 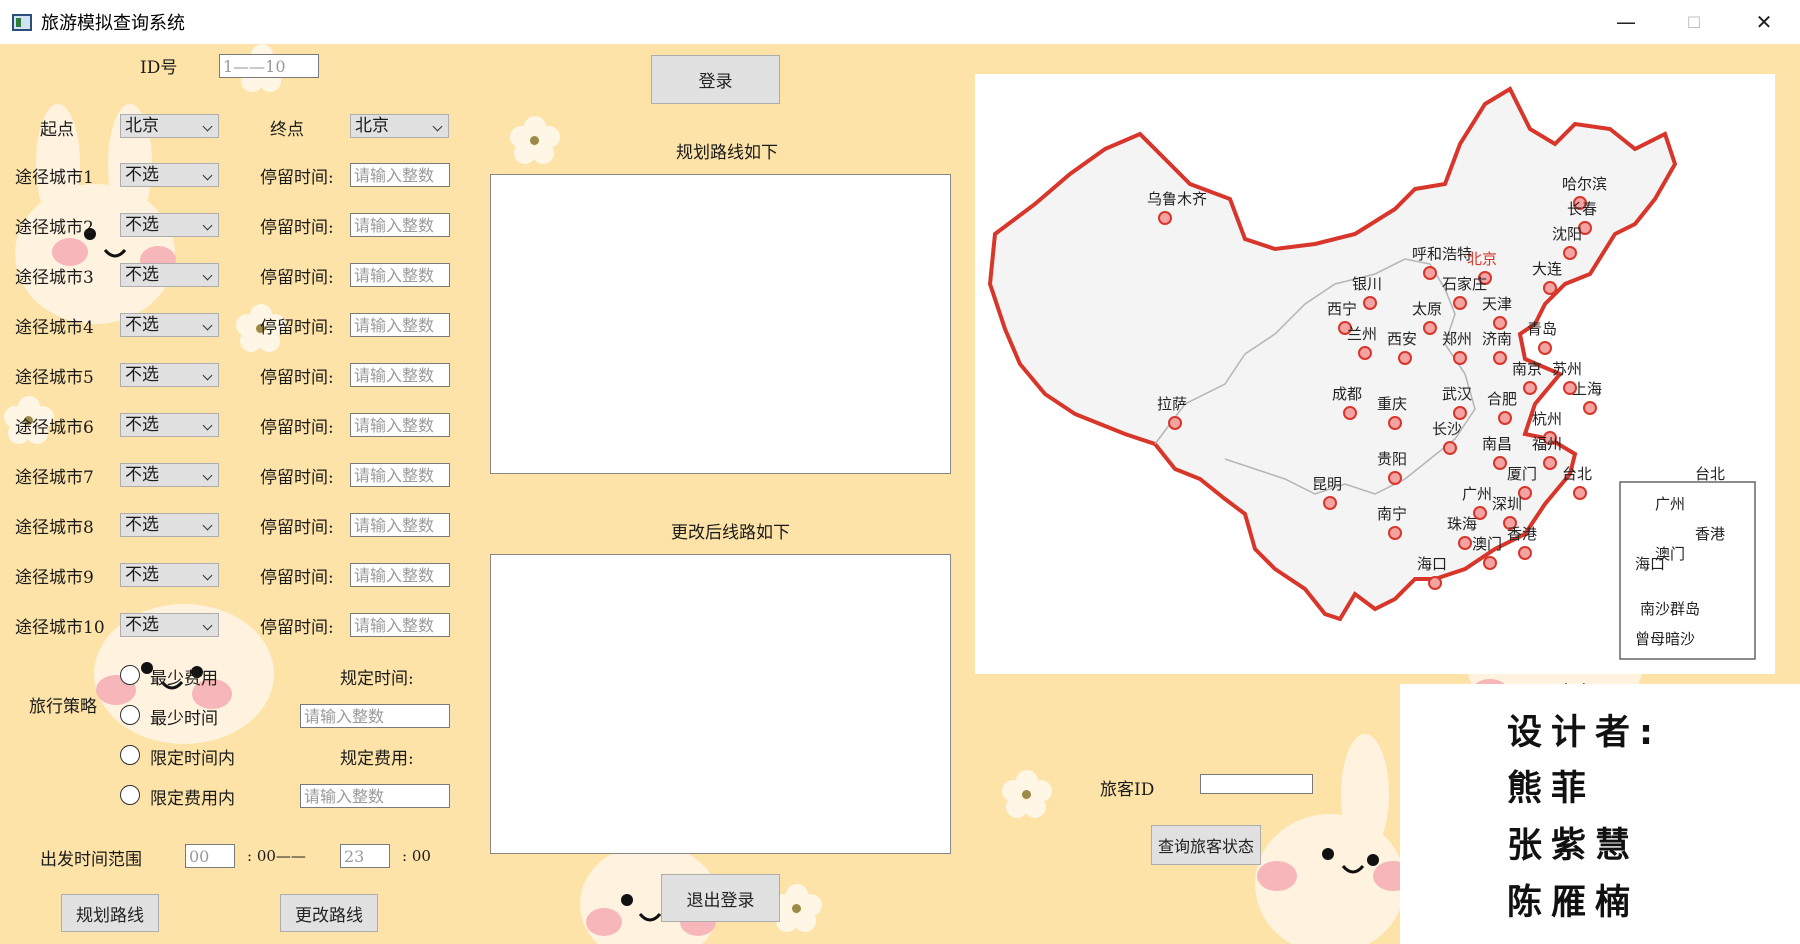 I want to click on cost-limit-label: 规定费用:, so click(x=377, y=759).